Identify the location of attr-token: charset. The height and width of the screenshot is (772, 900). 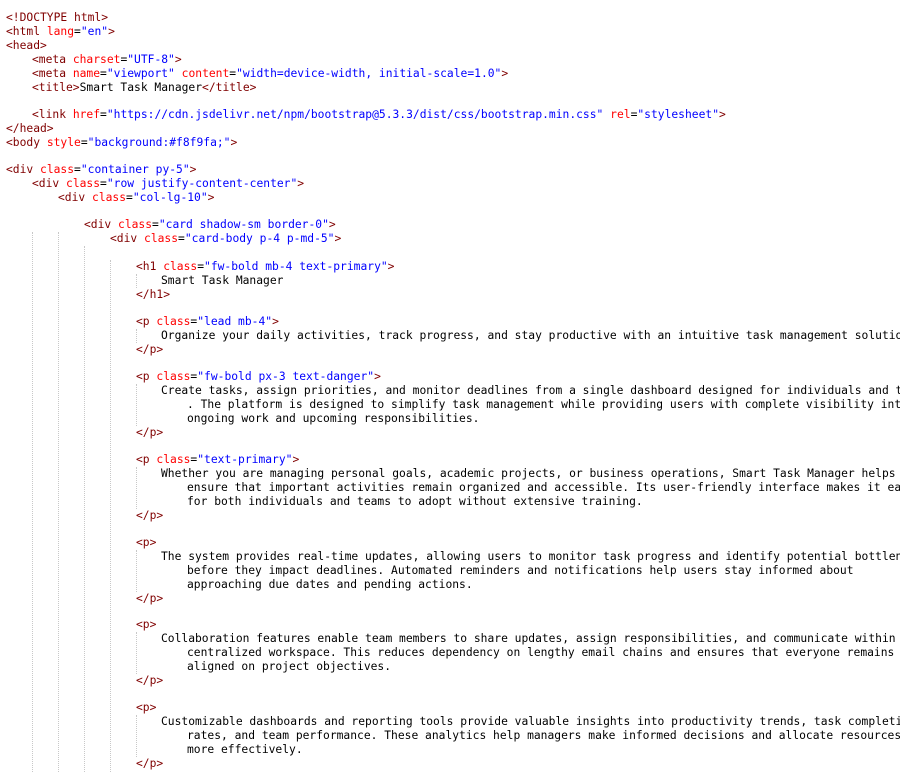
(93, 59).